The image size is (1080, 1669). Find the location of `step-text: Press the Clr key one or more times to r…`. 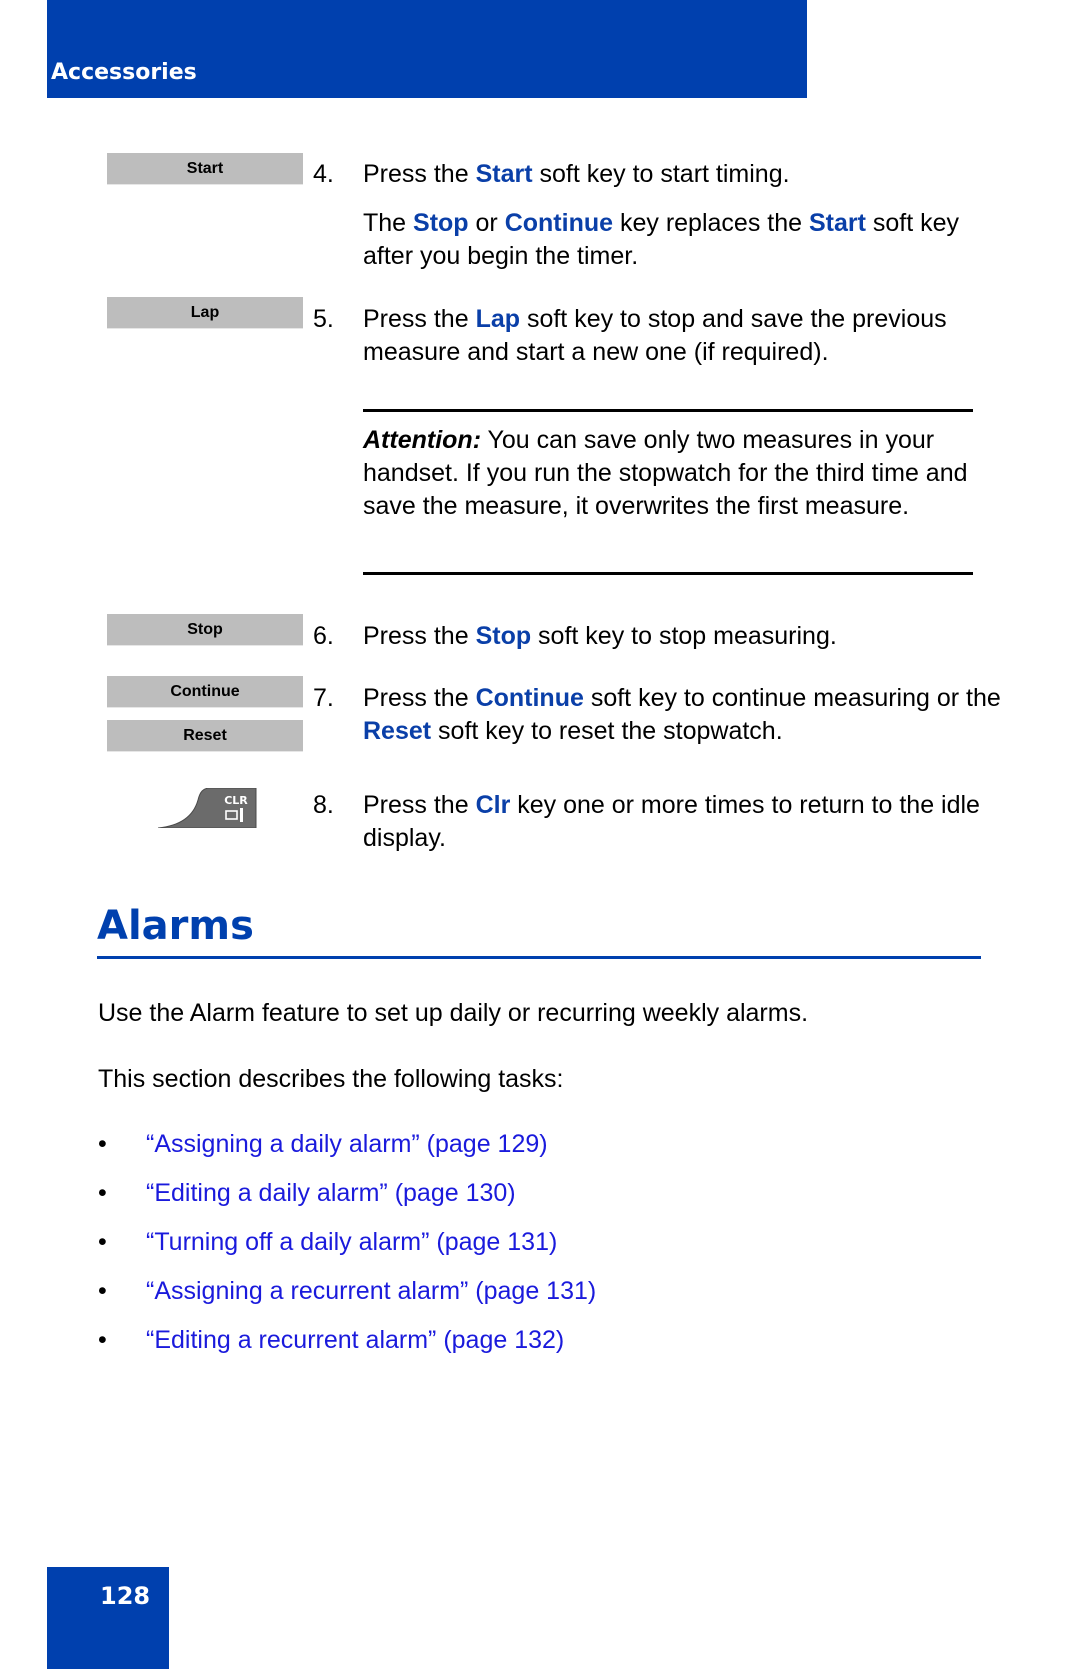

step-text: Press the Clr key one or more times to r… is located at coordinates (671, 821).